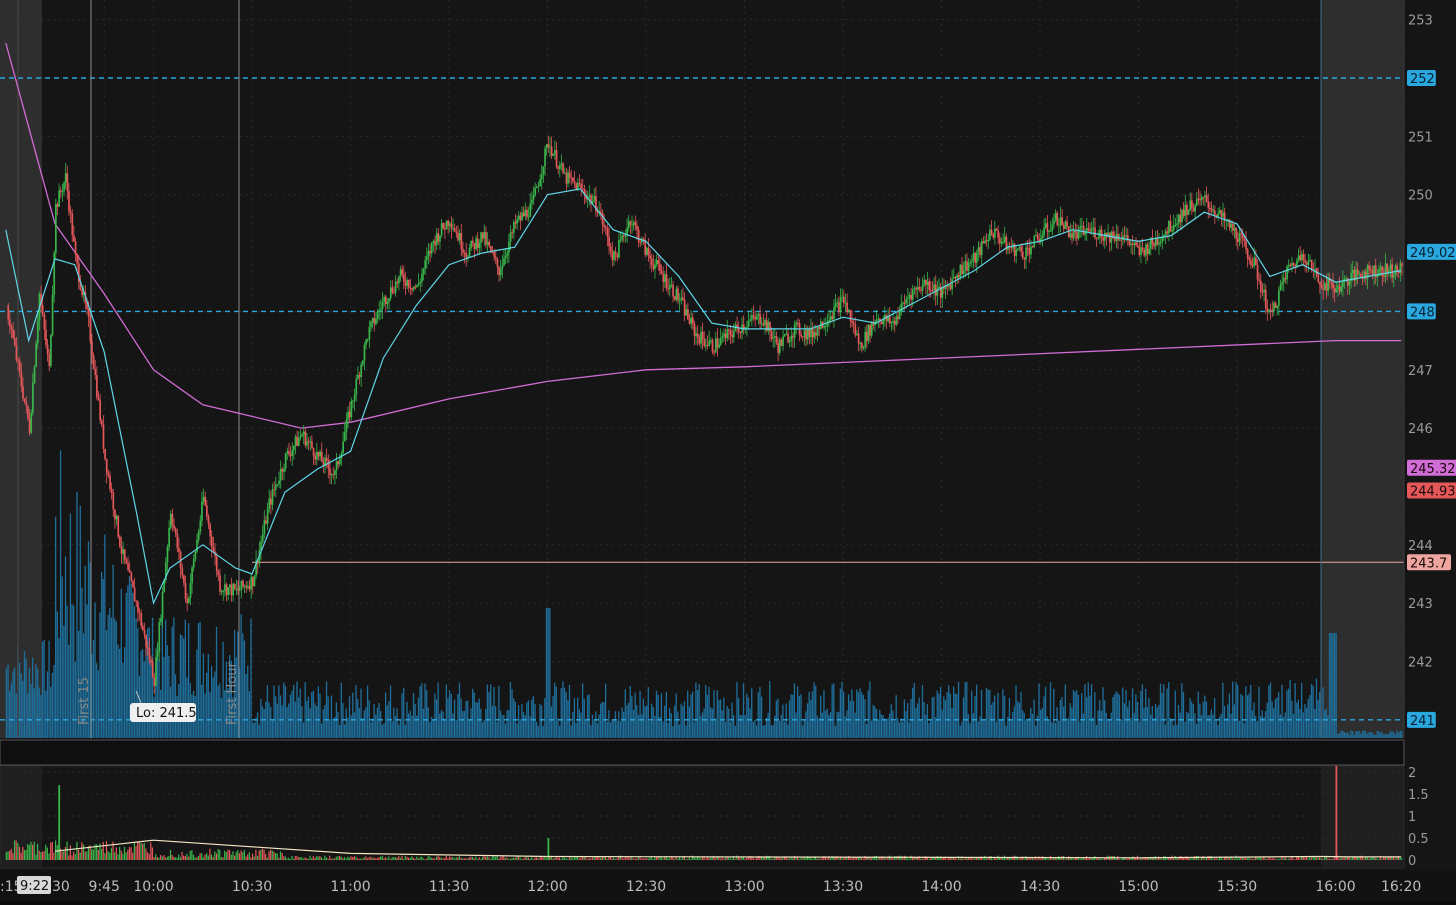 This screenshot has width=1456, height=905. What do you see at coordinates (1420, 371) in the screenshot?
I see `price-tick-label: 247` at bounding box center [1420, 371].